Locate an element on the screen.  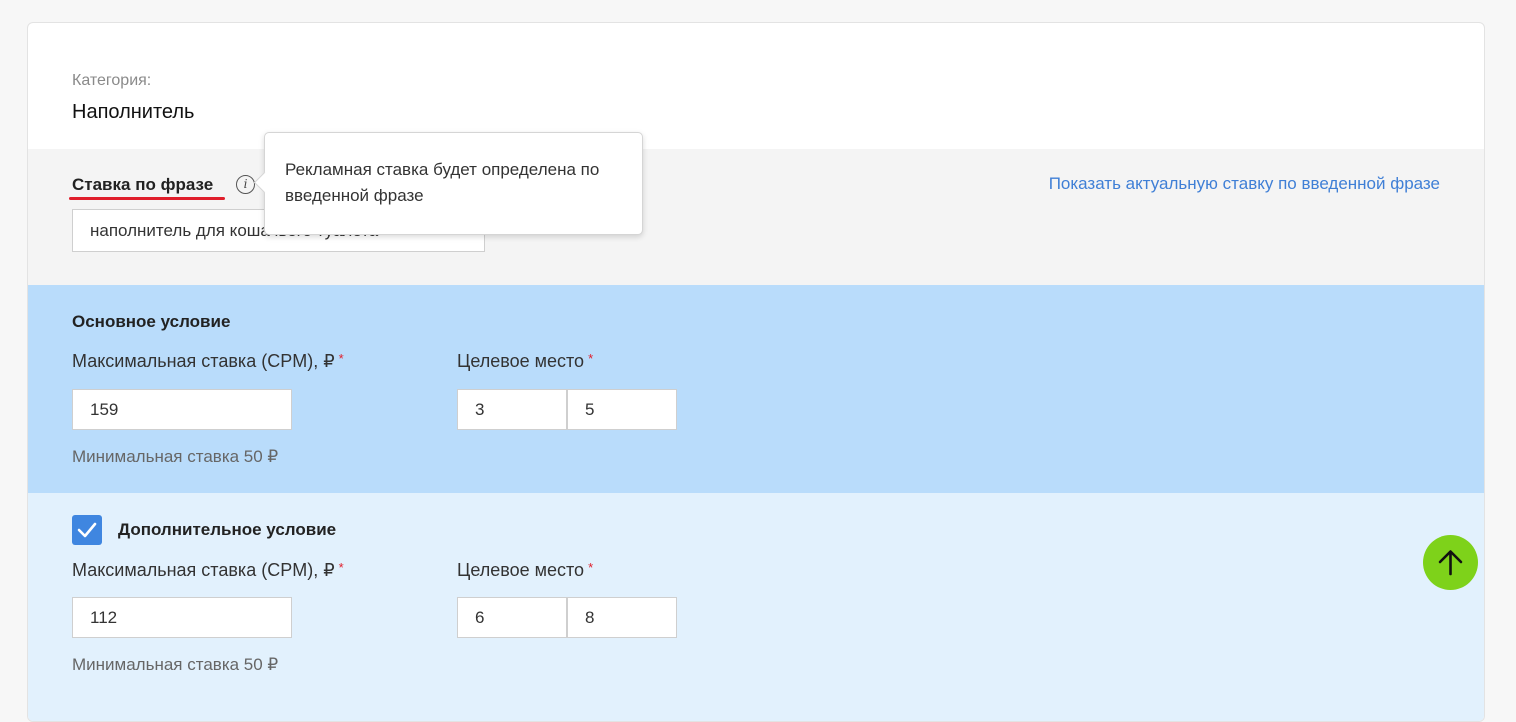
extra-min-bid-hint: Минимальная ставка 50 ₽ is located at coordinates (175, 664).